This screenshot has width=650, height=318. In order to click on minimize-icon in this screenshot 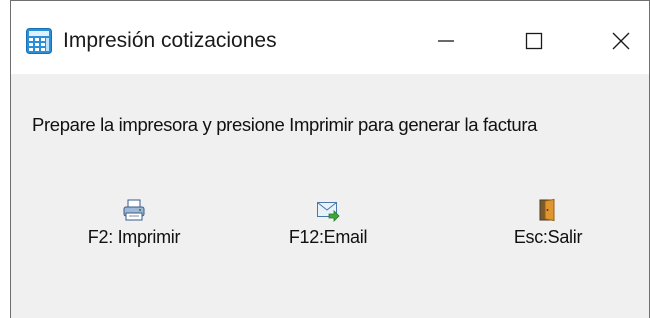, I will do `click(446, 41)`.